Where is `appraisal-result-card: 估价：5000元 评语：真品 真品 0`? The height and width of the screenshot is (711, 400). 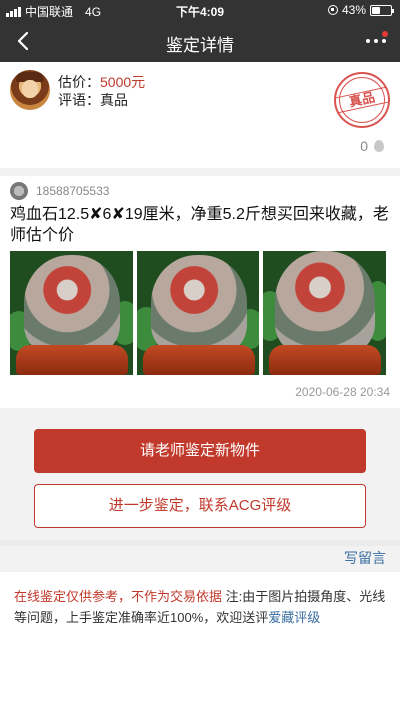 appraisal-result-card: 估价：5000元 评语：真品 真品 0 is located at coordinates (200, 115).